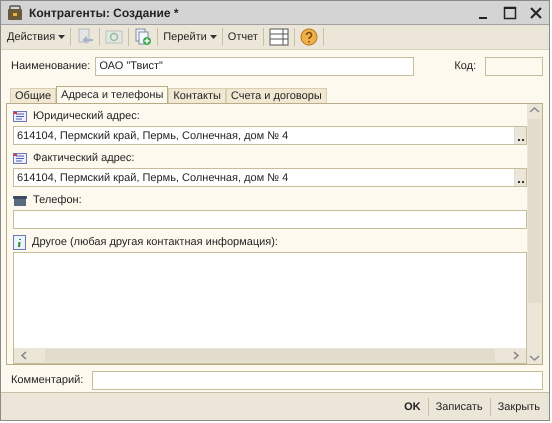 The width and height of the screenshot is (552, 423). I want to click on scroll-down-icon, so click(534, 357).